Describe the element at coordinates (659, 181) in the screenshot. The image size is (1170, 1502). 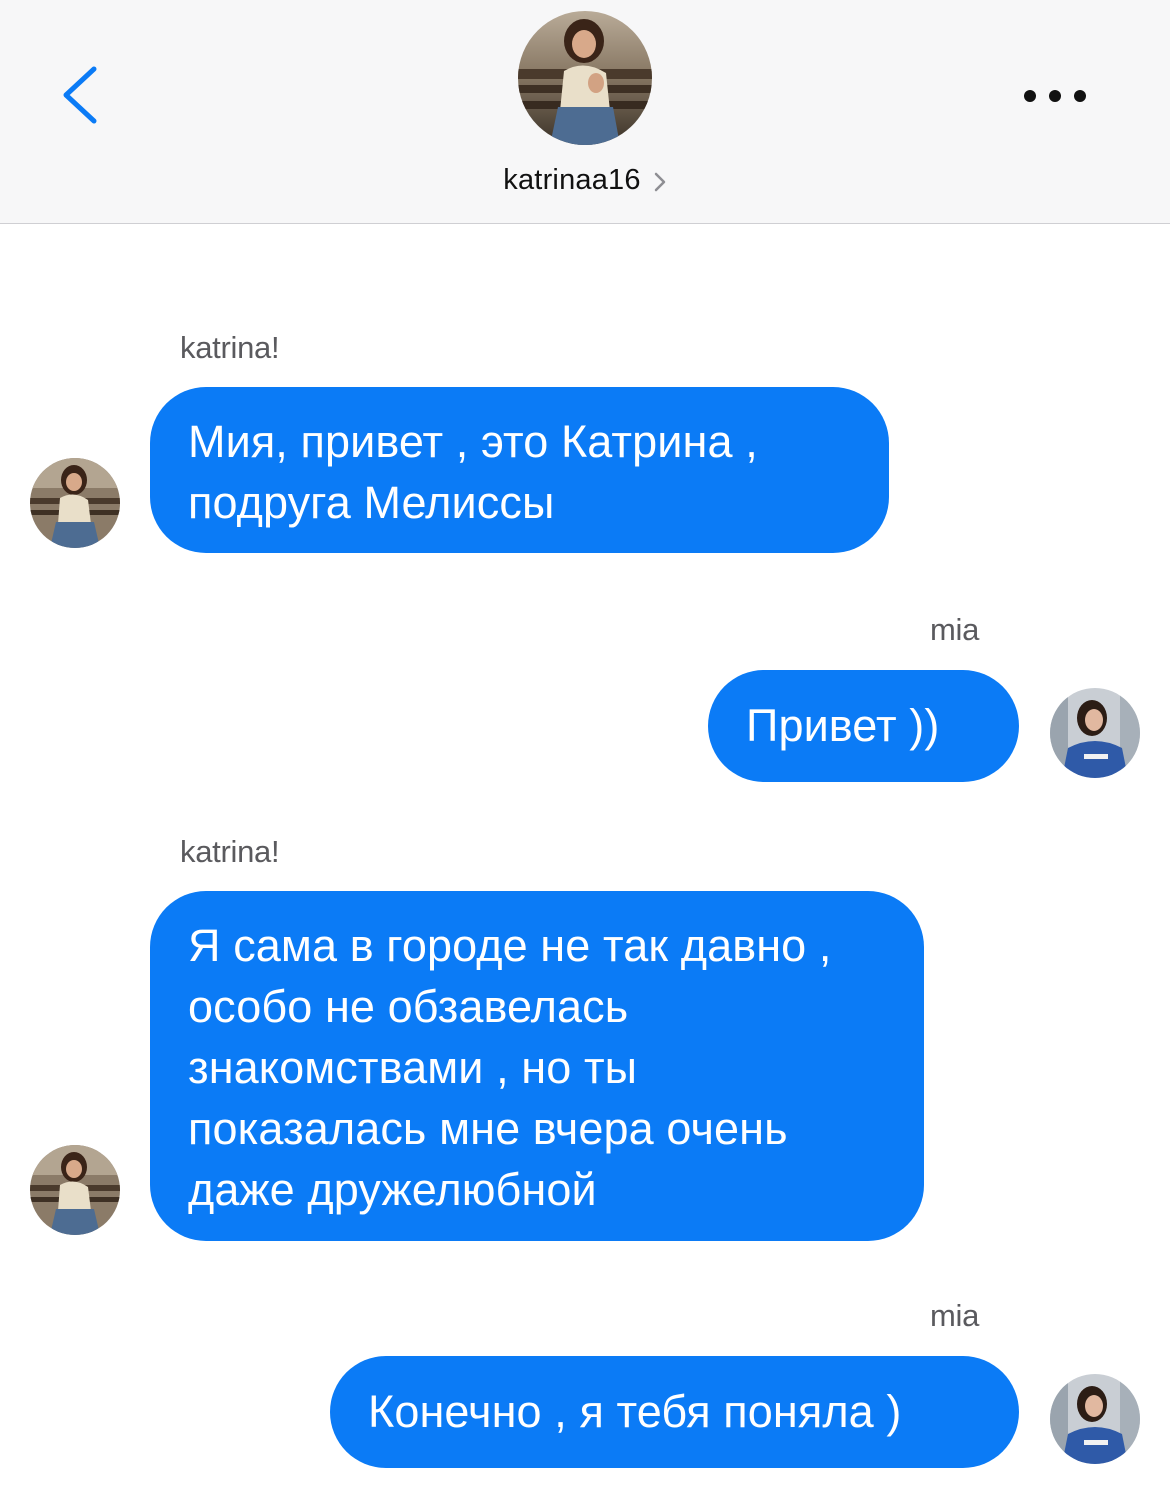
I see `chevron-right-icon` at that location.